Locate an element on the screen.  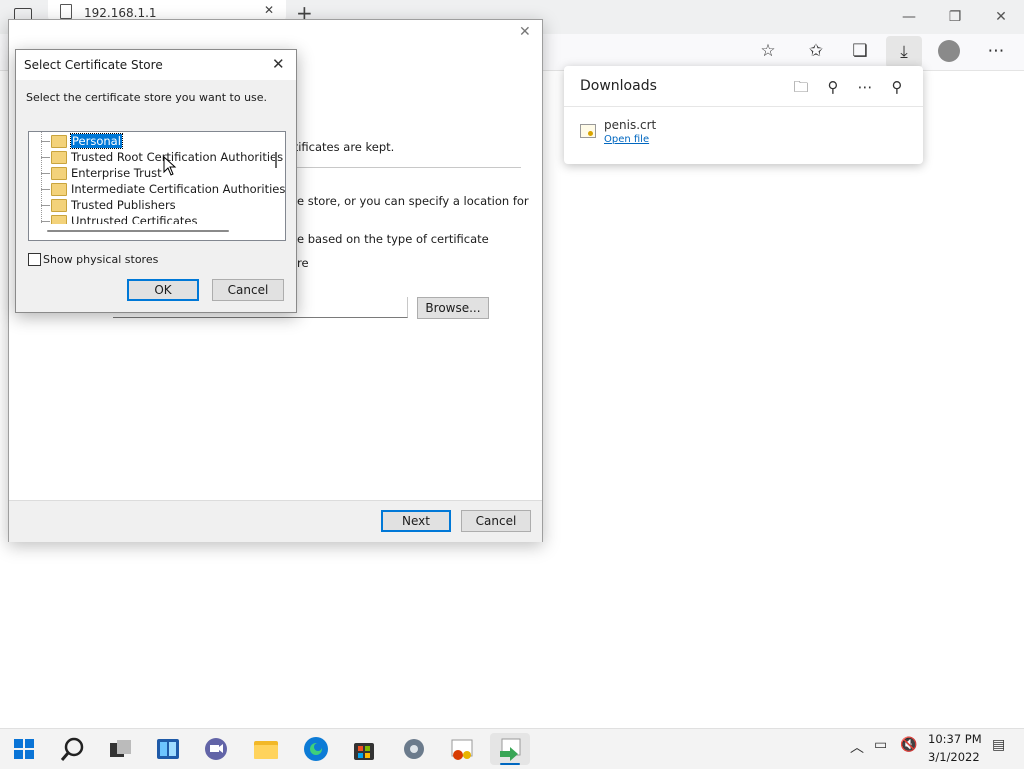
downloads-icon: ⤓ is located at coordinates (904, 52).